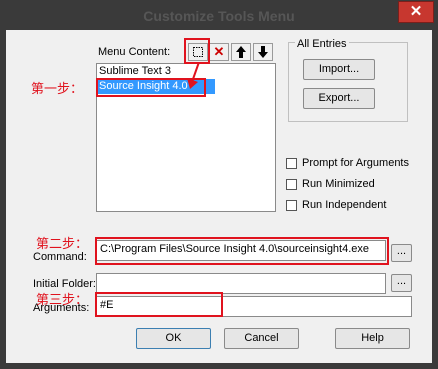 This screenshot has width=438, height=369. I want to click on annotation-arrow-icon, so click(193, 75).